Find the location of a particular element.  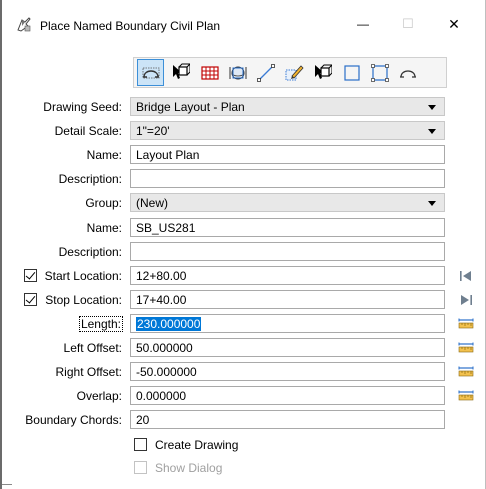

overlap-row: Overlap: 0.000000 is located at coordinates (243, 396).